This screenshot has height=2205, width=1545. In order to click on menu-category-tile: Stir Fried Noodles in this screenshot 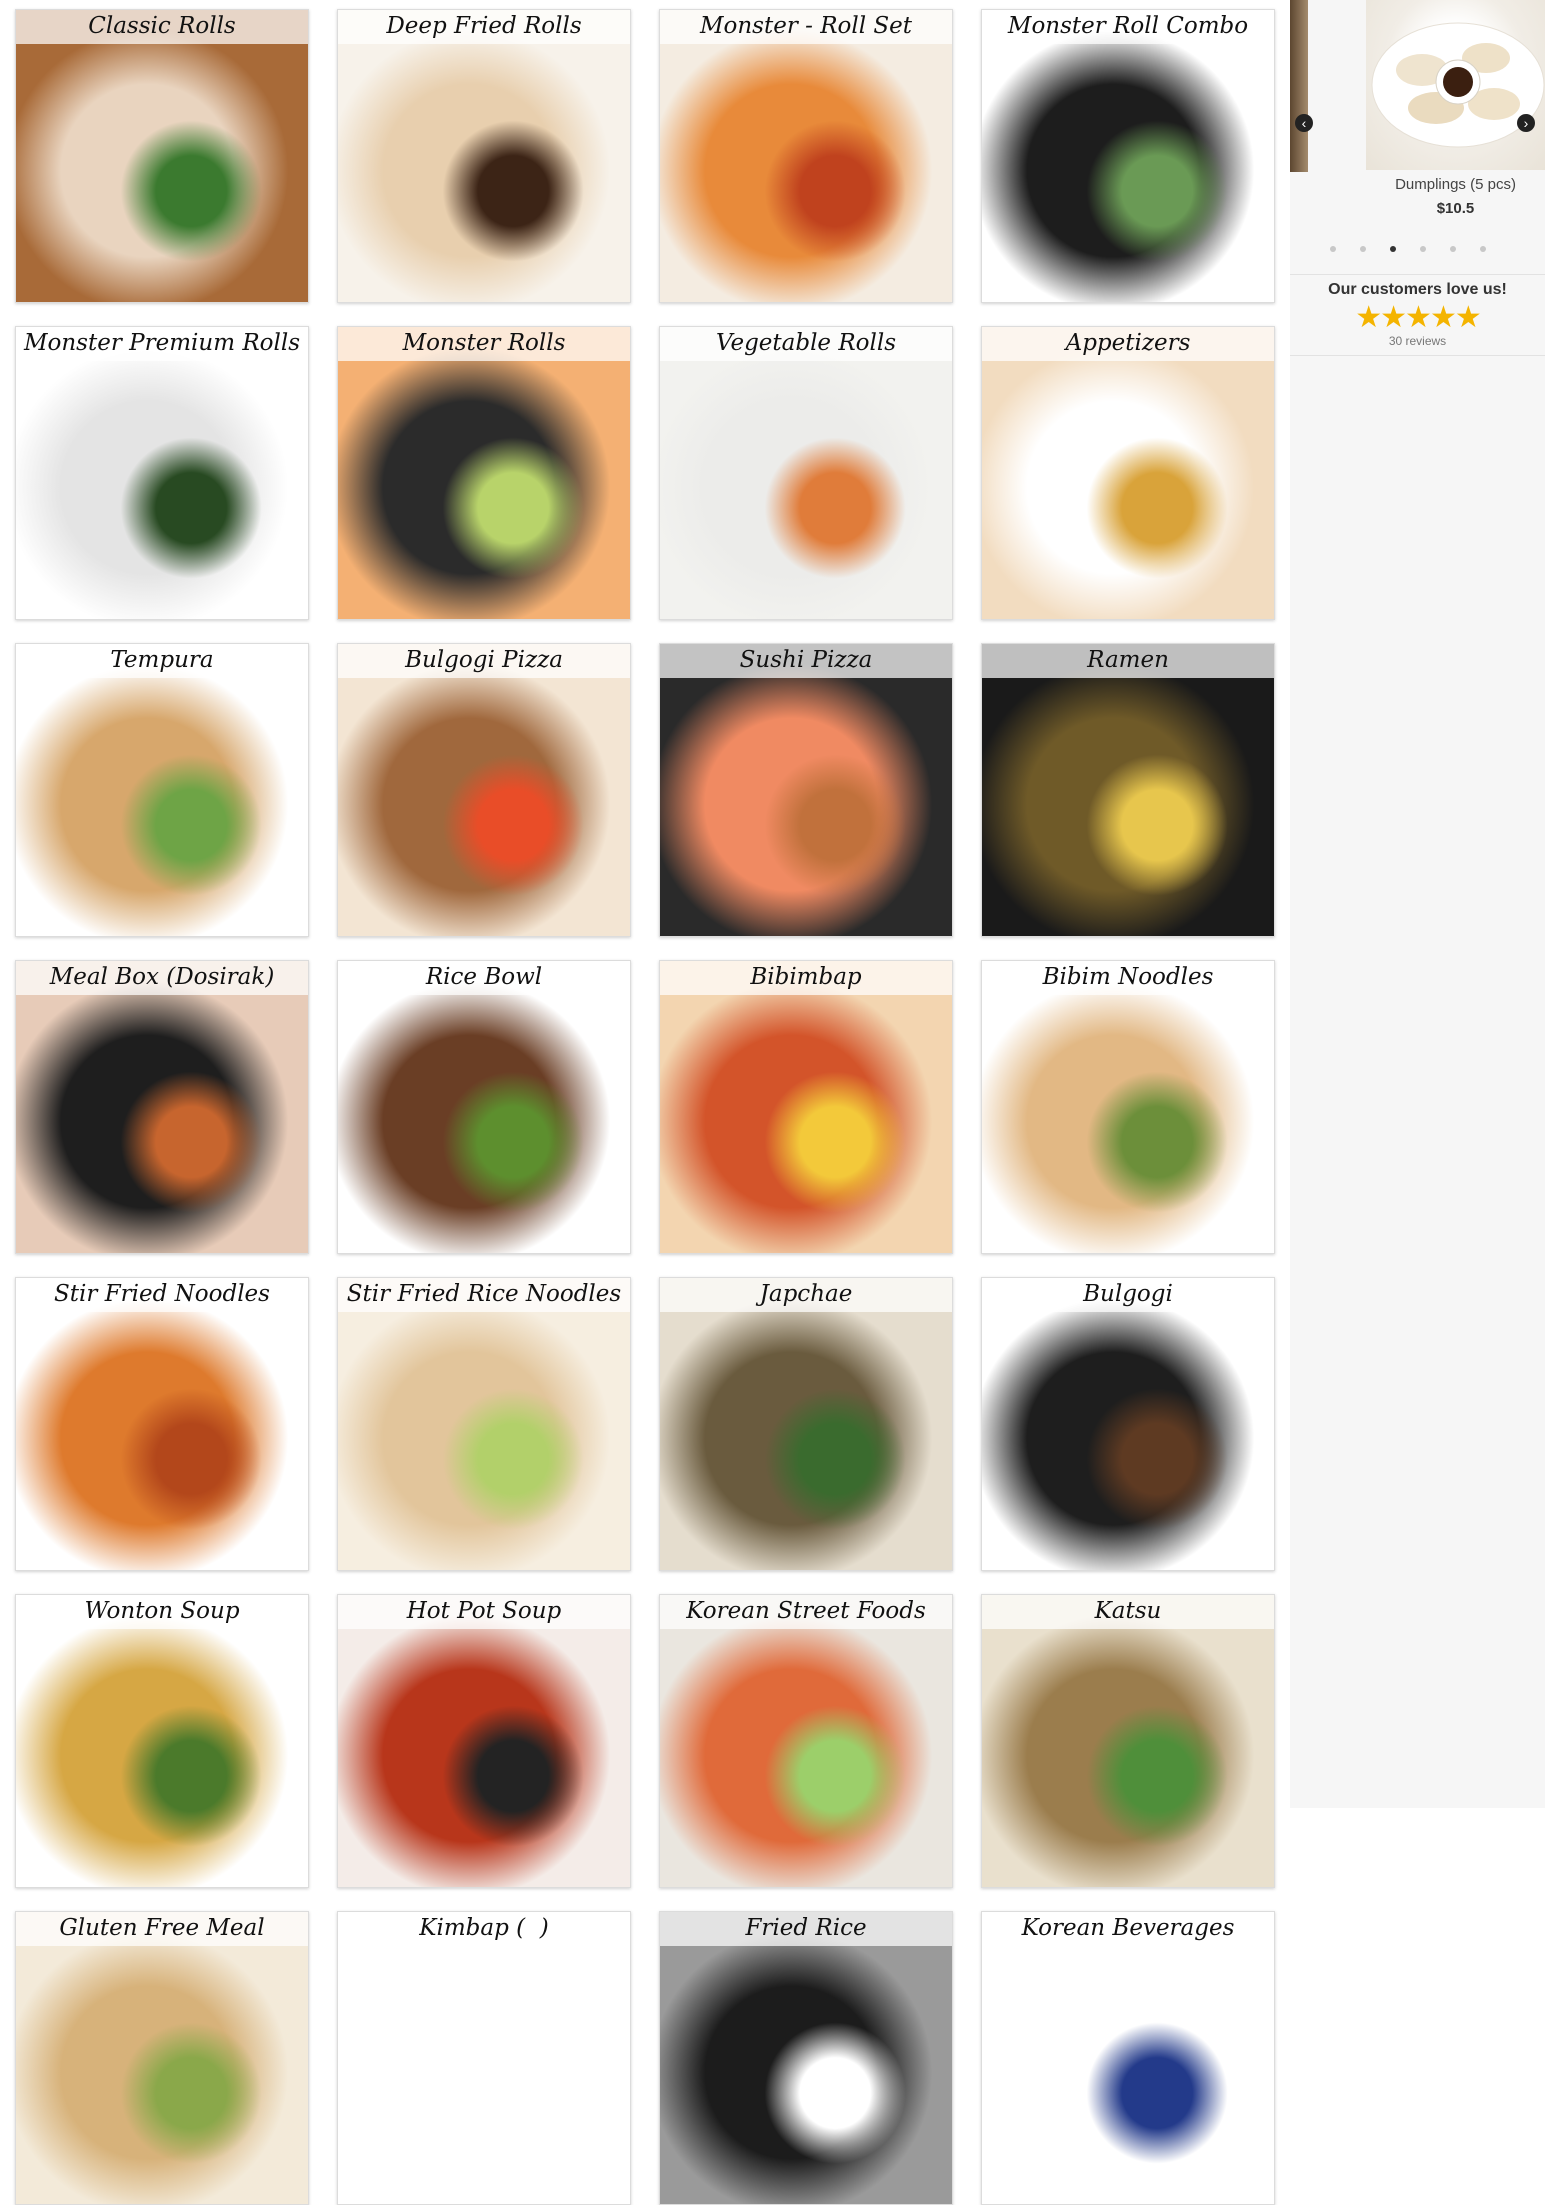, I will do `click(162, 1424)`.